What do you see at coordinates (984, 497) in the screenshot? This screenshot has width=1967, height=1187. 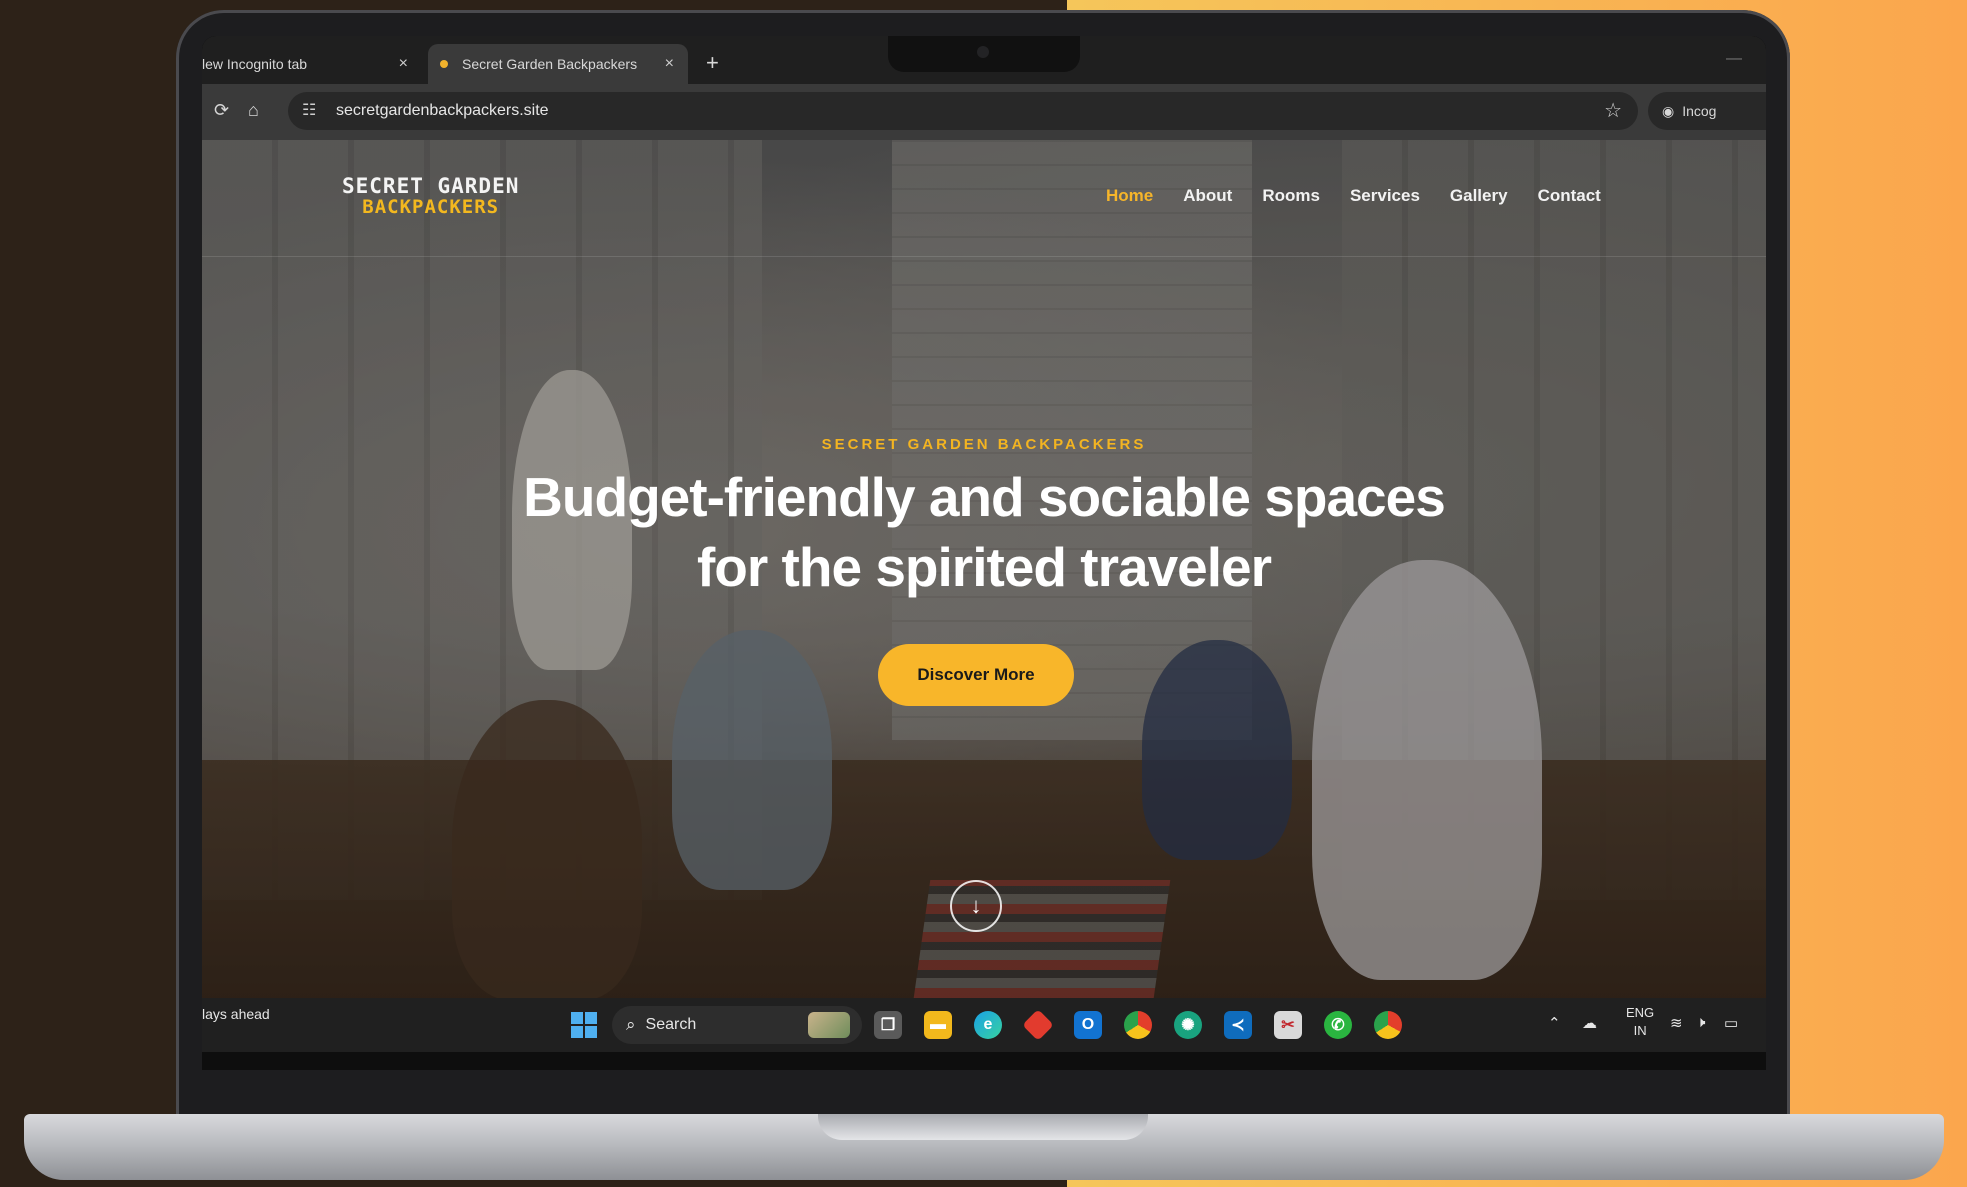 I see `hero-headline-line-1: Budget-friendly and sociable spaces` at bounding box center [984, 497].